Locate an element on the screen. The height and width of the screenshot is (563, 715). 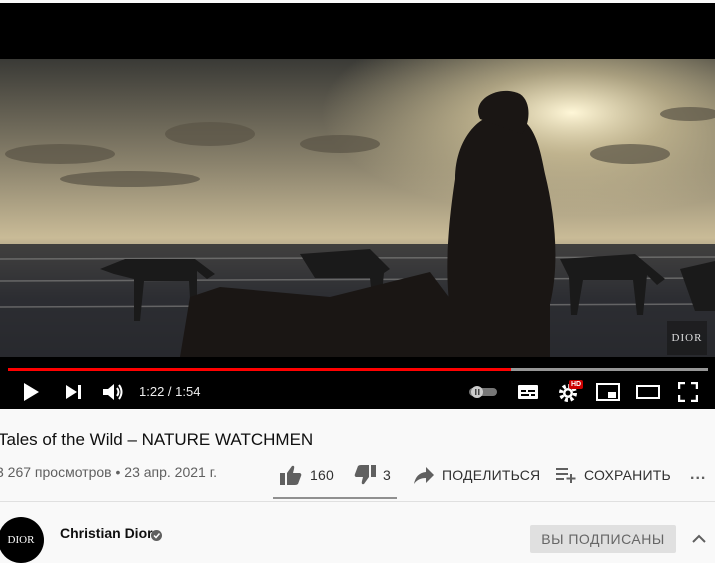
autoplay-toggle is located at coordinates (483, 392).